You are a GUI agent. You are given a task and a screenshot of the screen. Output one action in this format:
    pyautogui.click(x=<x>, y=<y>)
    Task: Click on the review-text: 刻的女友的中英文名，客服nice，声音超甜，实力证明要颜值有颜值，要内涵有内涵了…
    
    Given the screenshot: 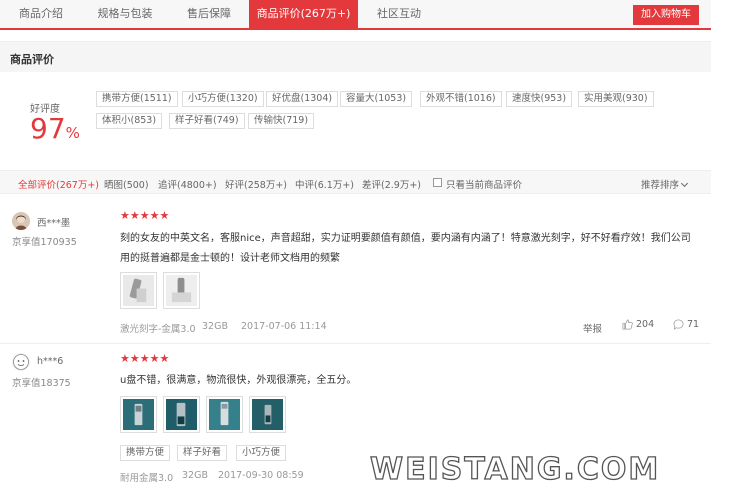 What is the action you would take?
    pyautogui.click(x=405, y=248)
    